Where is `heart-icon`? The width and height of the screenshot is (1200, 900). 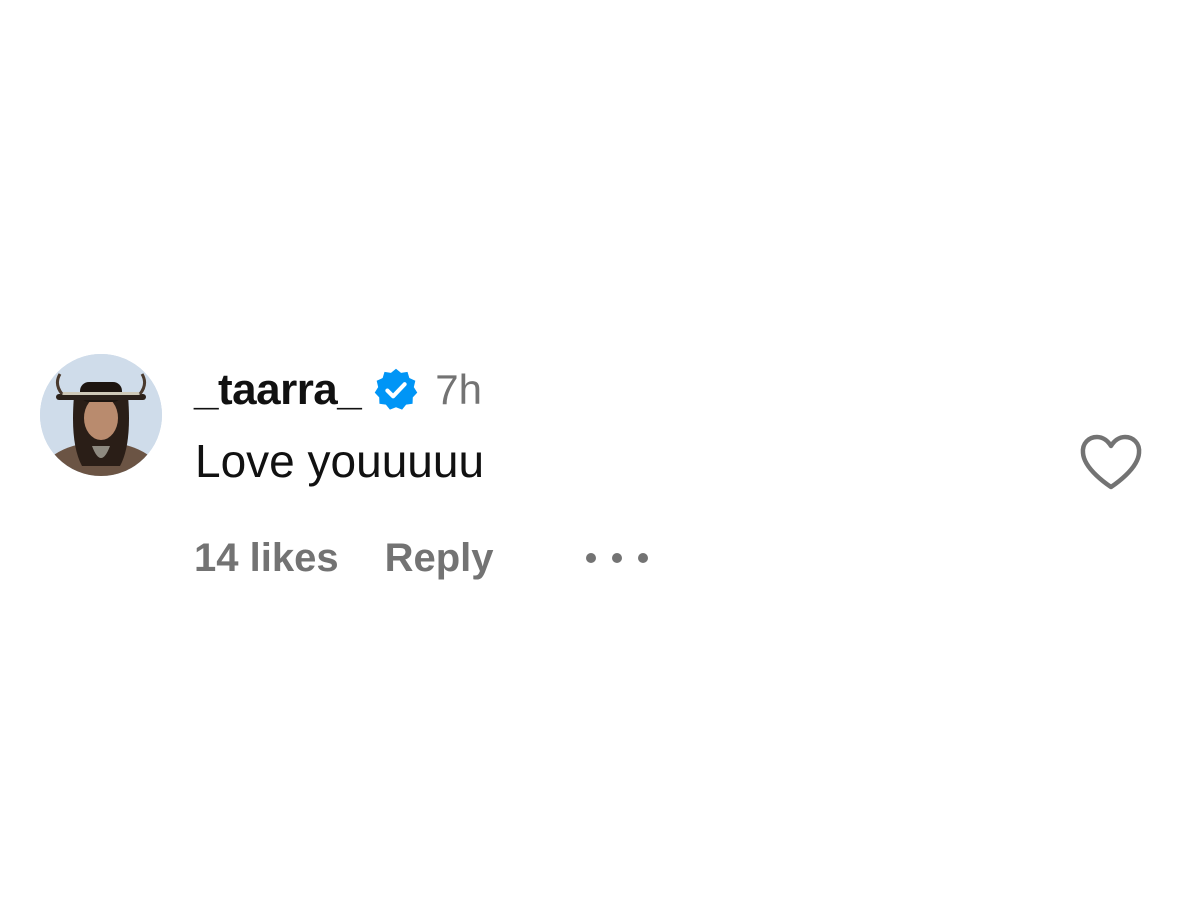 heart-icon is located at coordinates (1111, 462).